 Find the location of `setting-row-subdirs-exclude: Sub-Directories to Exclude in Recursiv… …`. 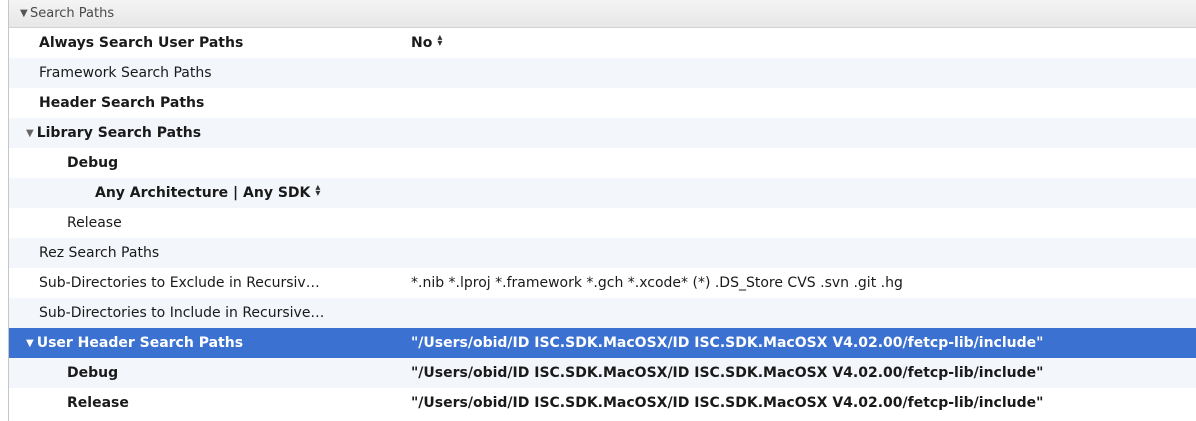

setting-row-subdirs-exclude: Sub-Directories to Exclude in Recursiv… … is located at coordinates (602, 283).